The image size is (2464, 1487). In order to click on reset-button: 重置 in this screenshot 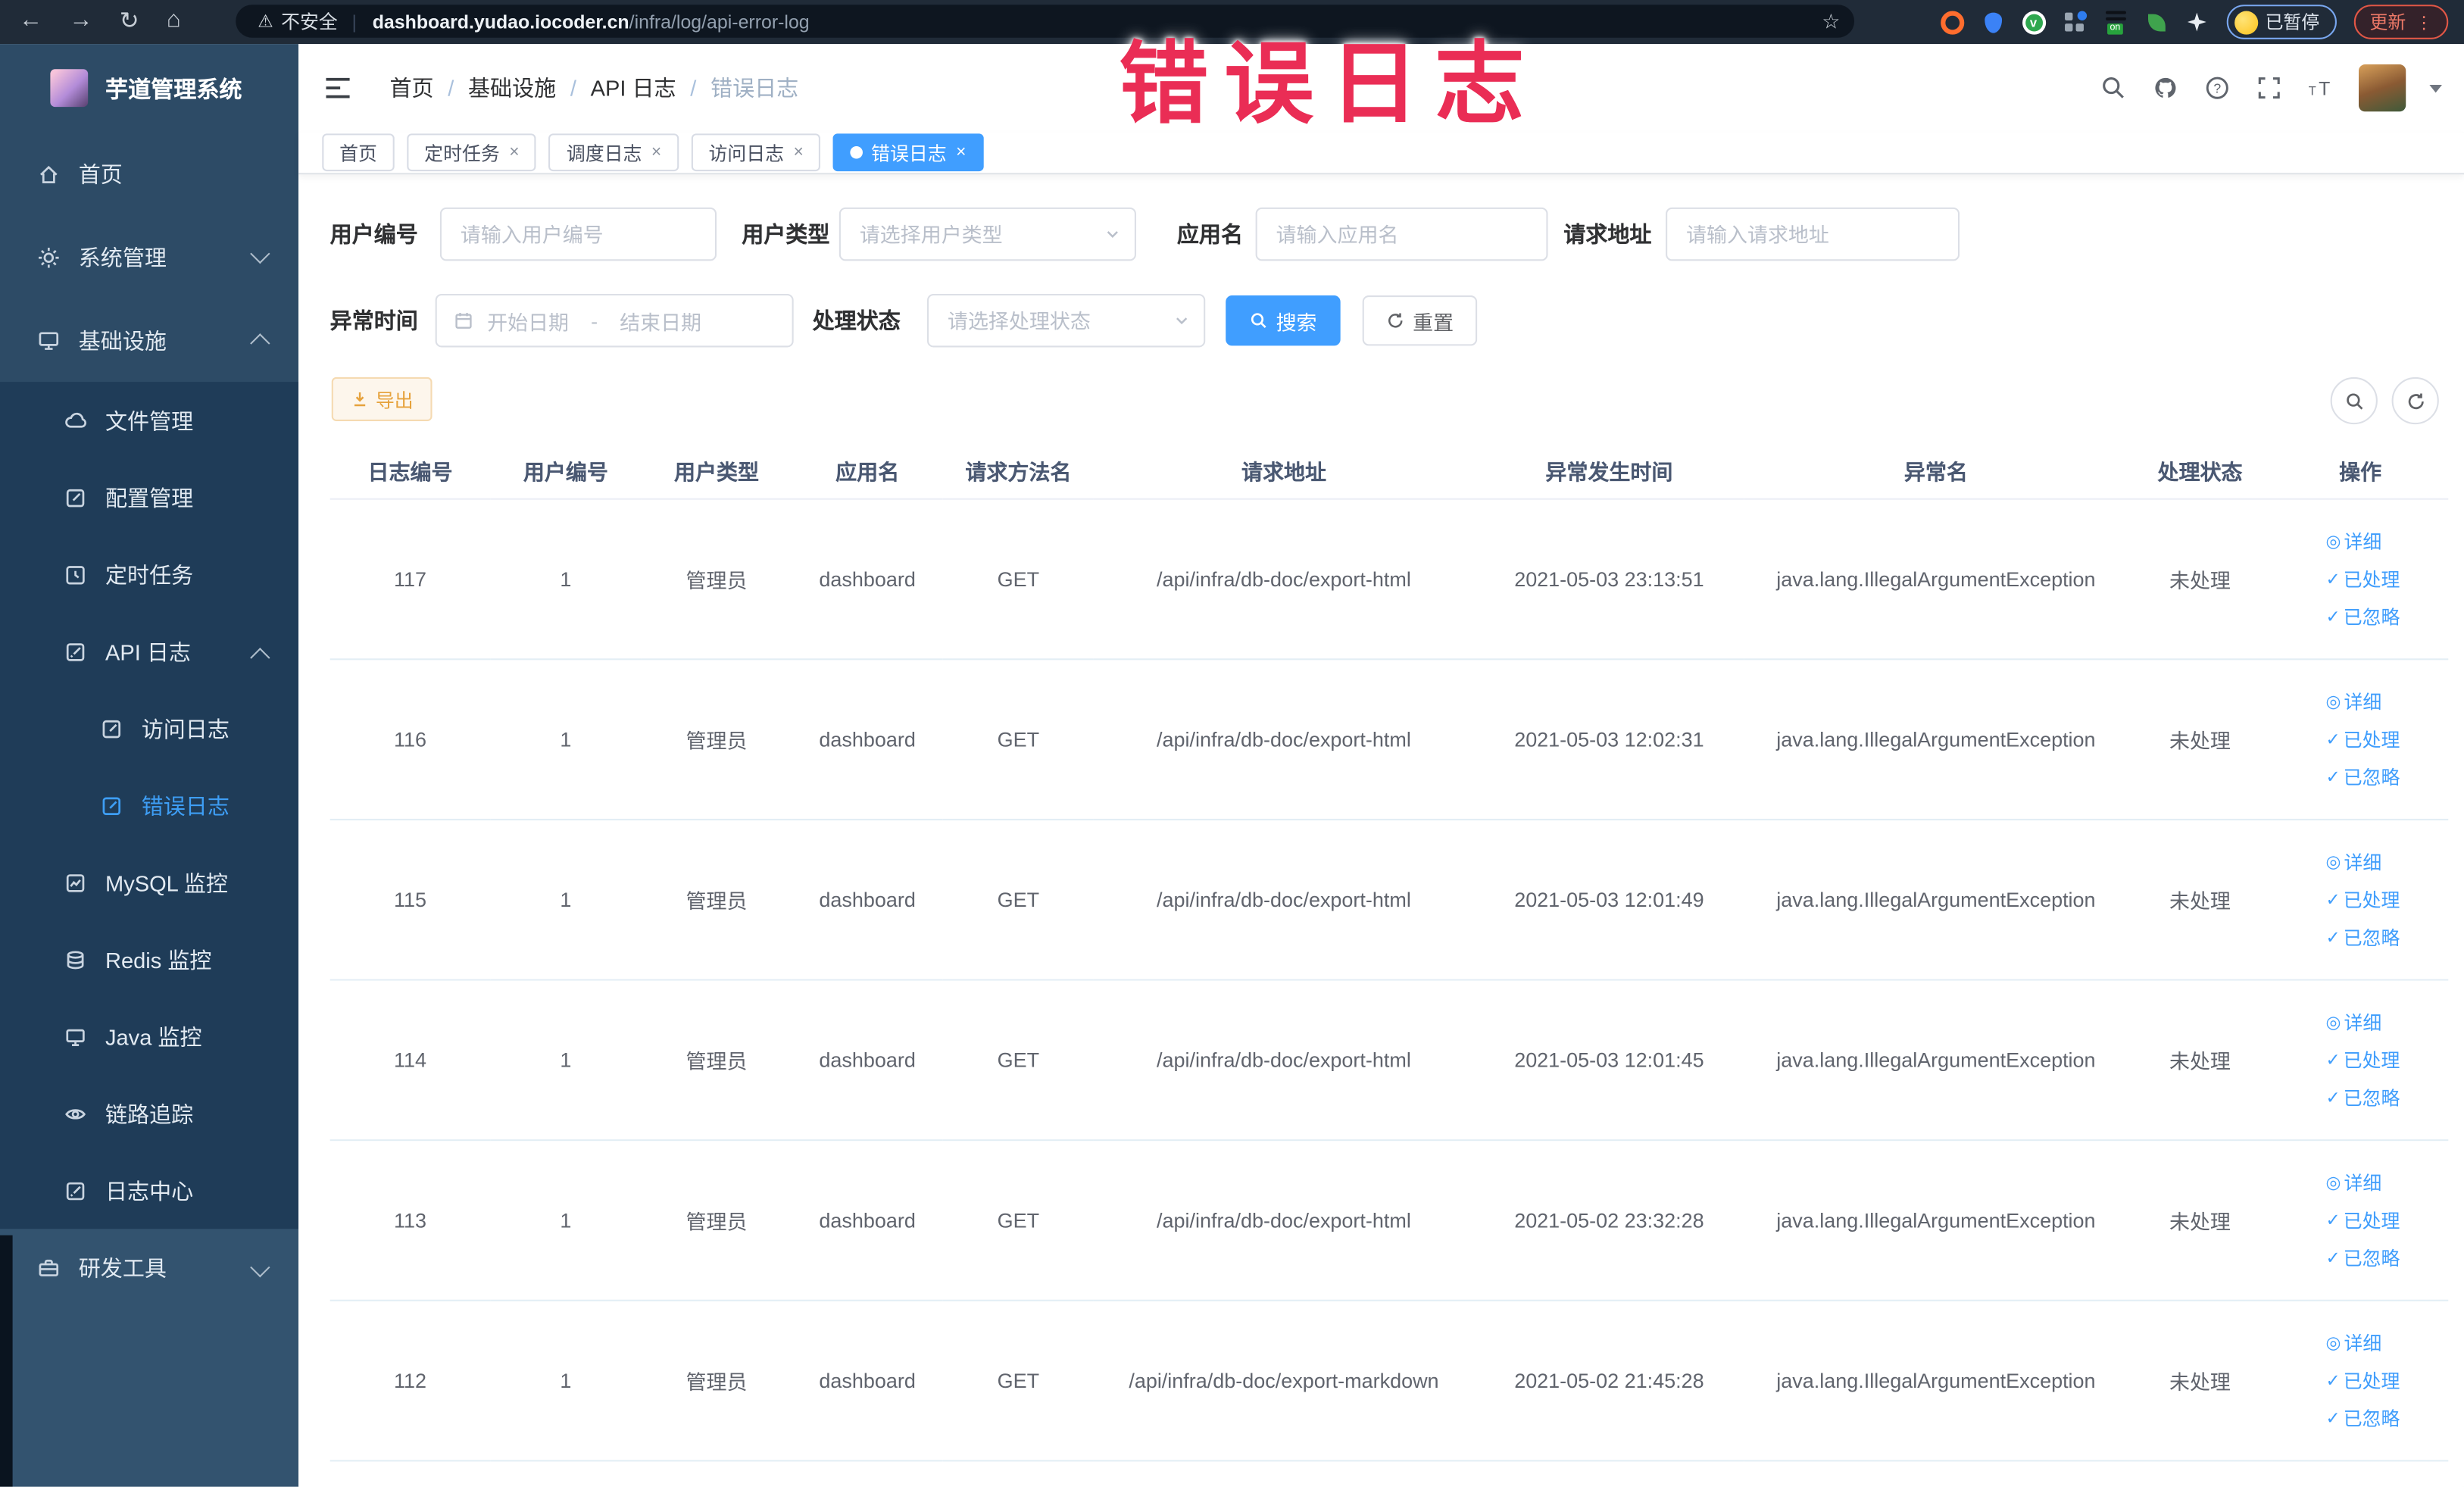, I will do `click(1420, 320)`.